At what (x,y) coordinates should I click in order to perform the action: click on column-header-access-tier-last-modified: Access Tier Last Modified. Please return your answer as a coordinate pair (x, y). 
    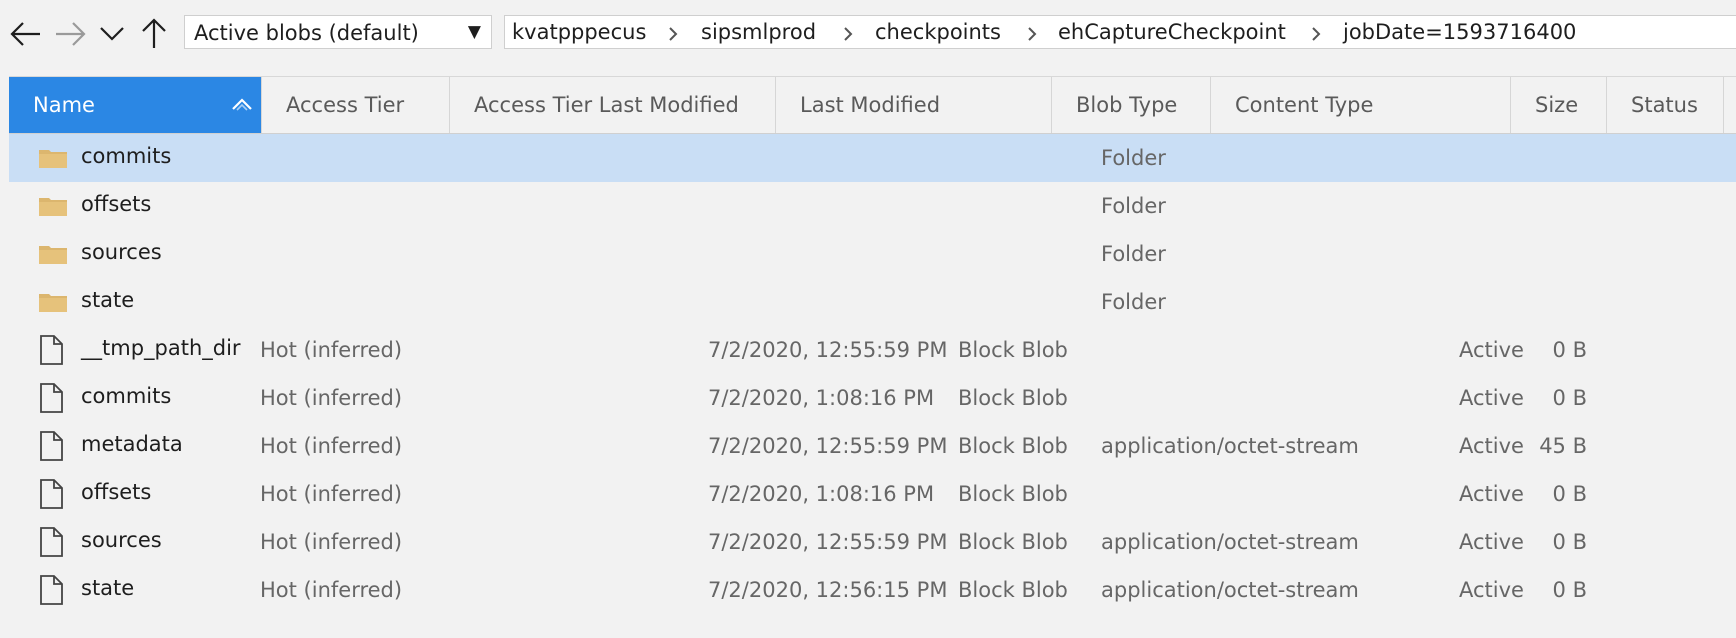
    Looking at the image, I should click on (613, 105).